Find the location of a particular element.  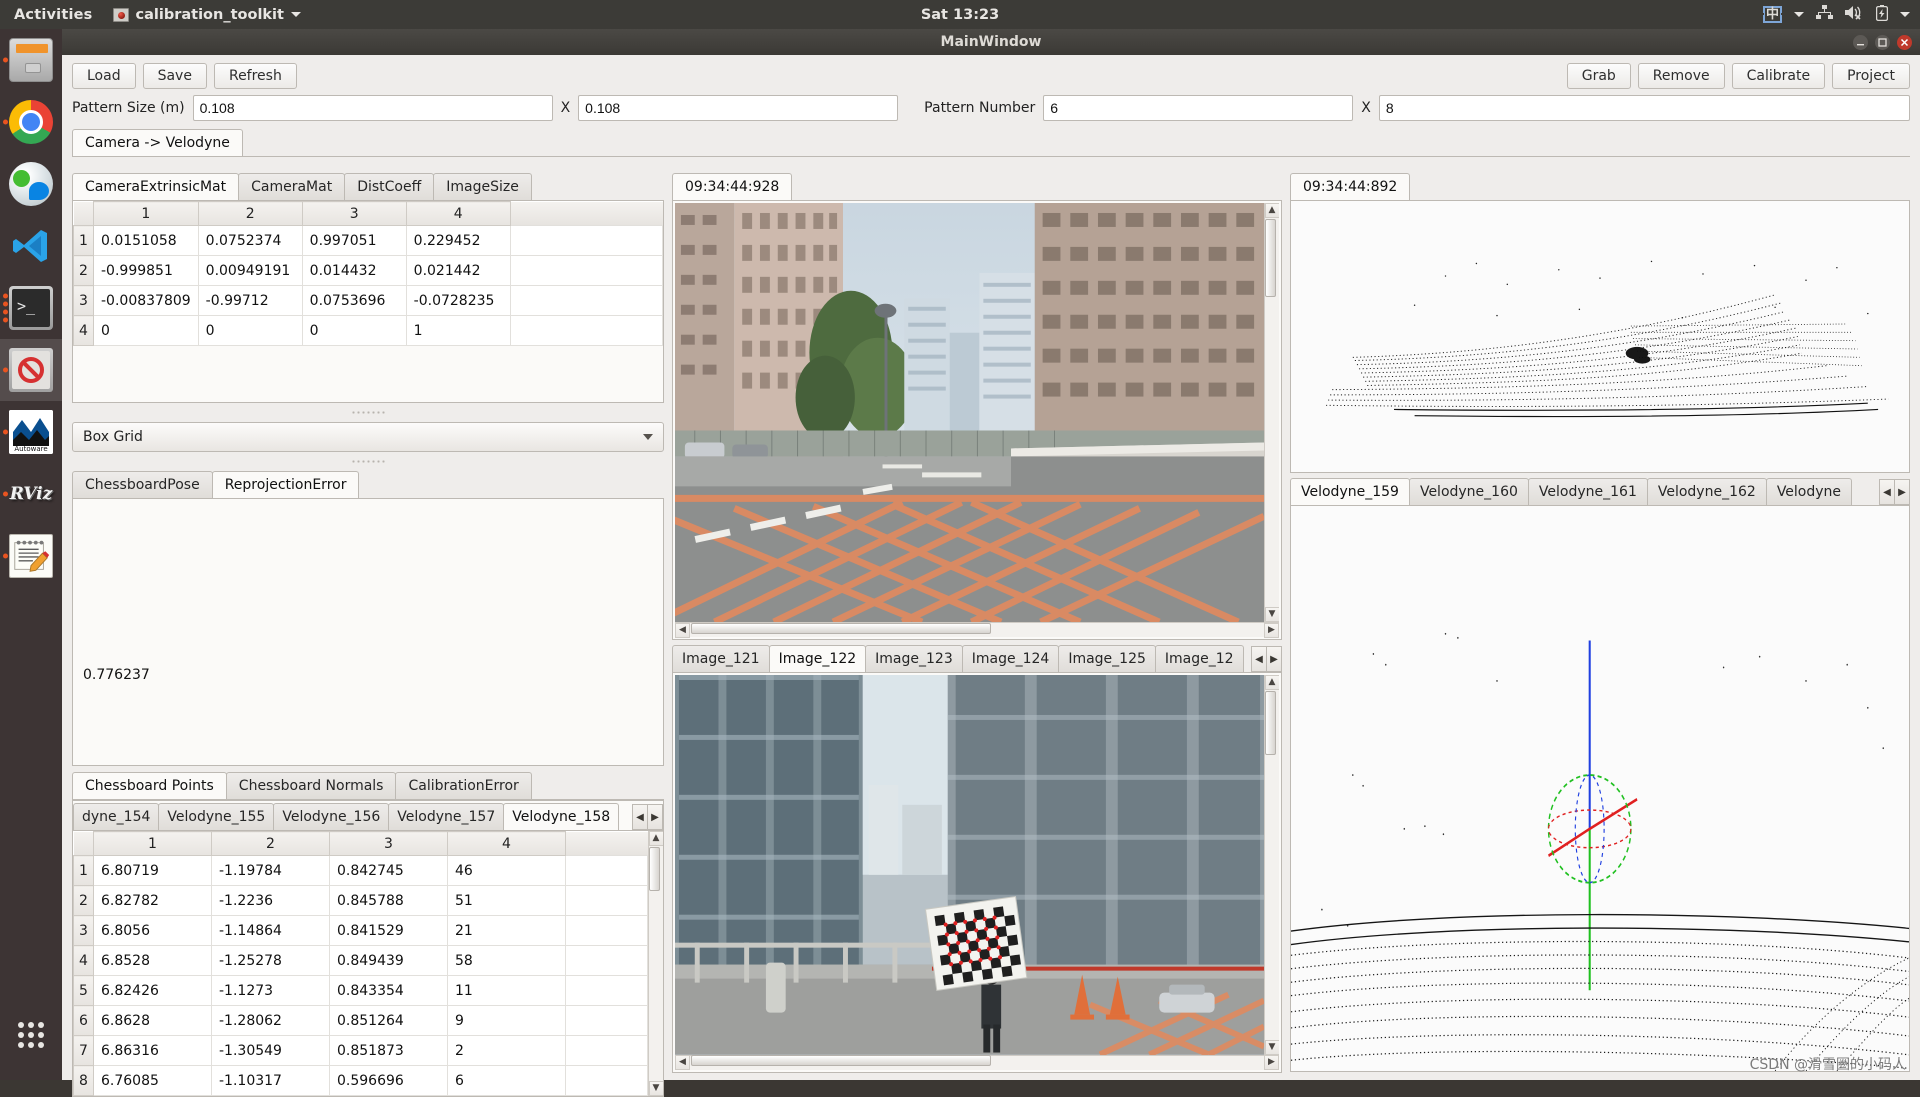

refresh-button: Refresh is located at coordinates (255, 76).